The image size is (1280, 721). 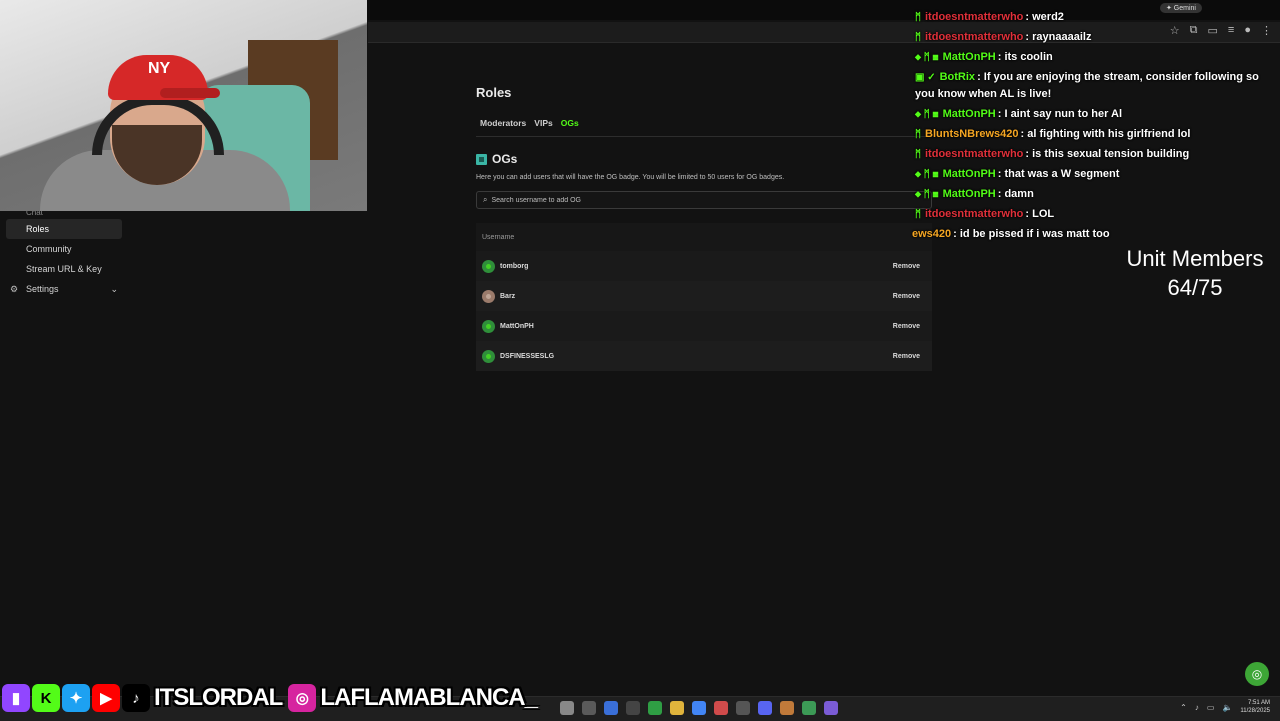 I want to click on tab-vips: VIPs, so click(x=543, y=126).